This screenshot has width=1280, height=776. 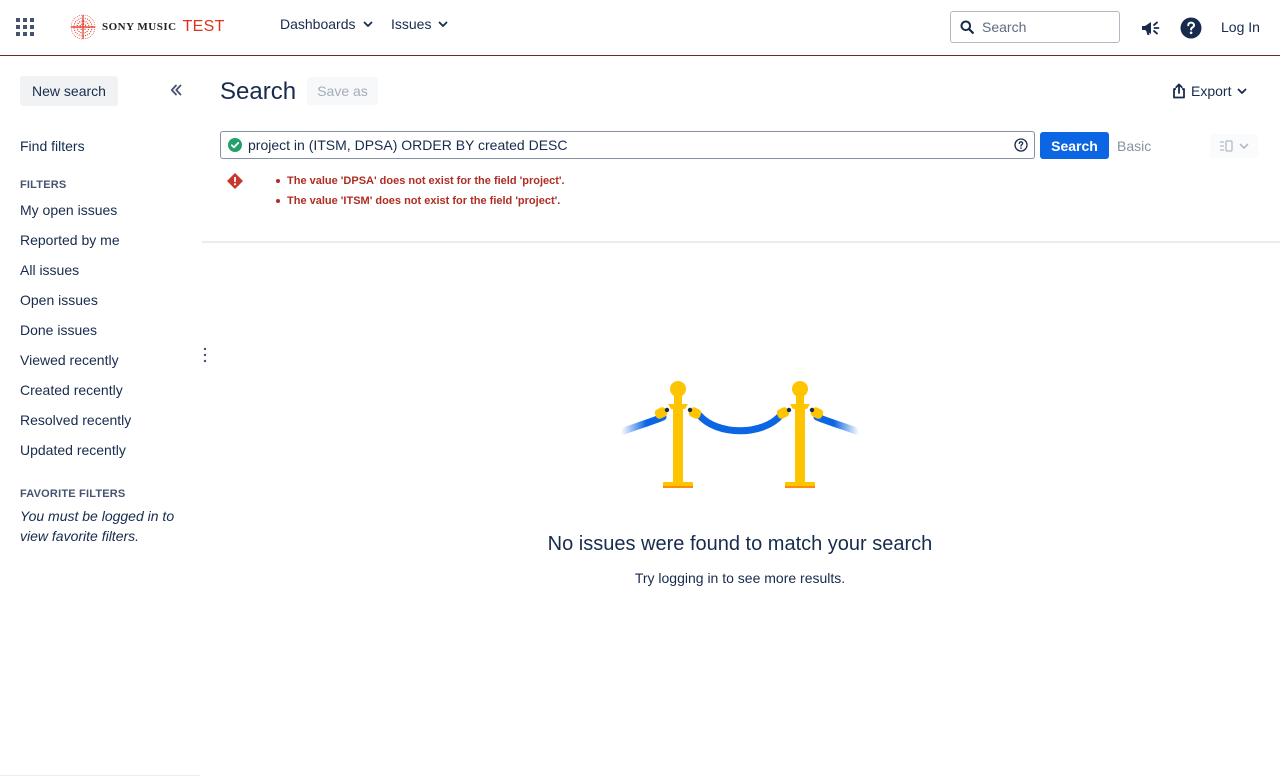 What do you see at coordinates (139, 27) in the screenshot?
I see `brand-name: SONY MUSIC` at bounding box center [139, 27].